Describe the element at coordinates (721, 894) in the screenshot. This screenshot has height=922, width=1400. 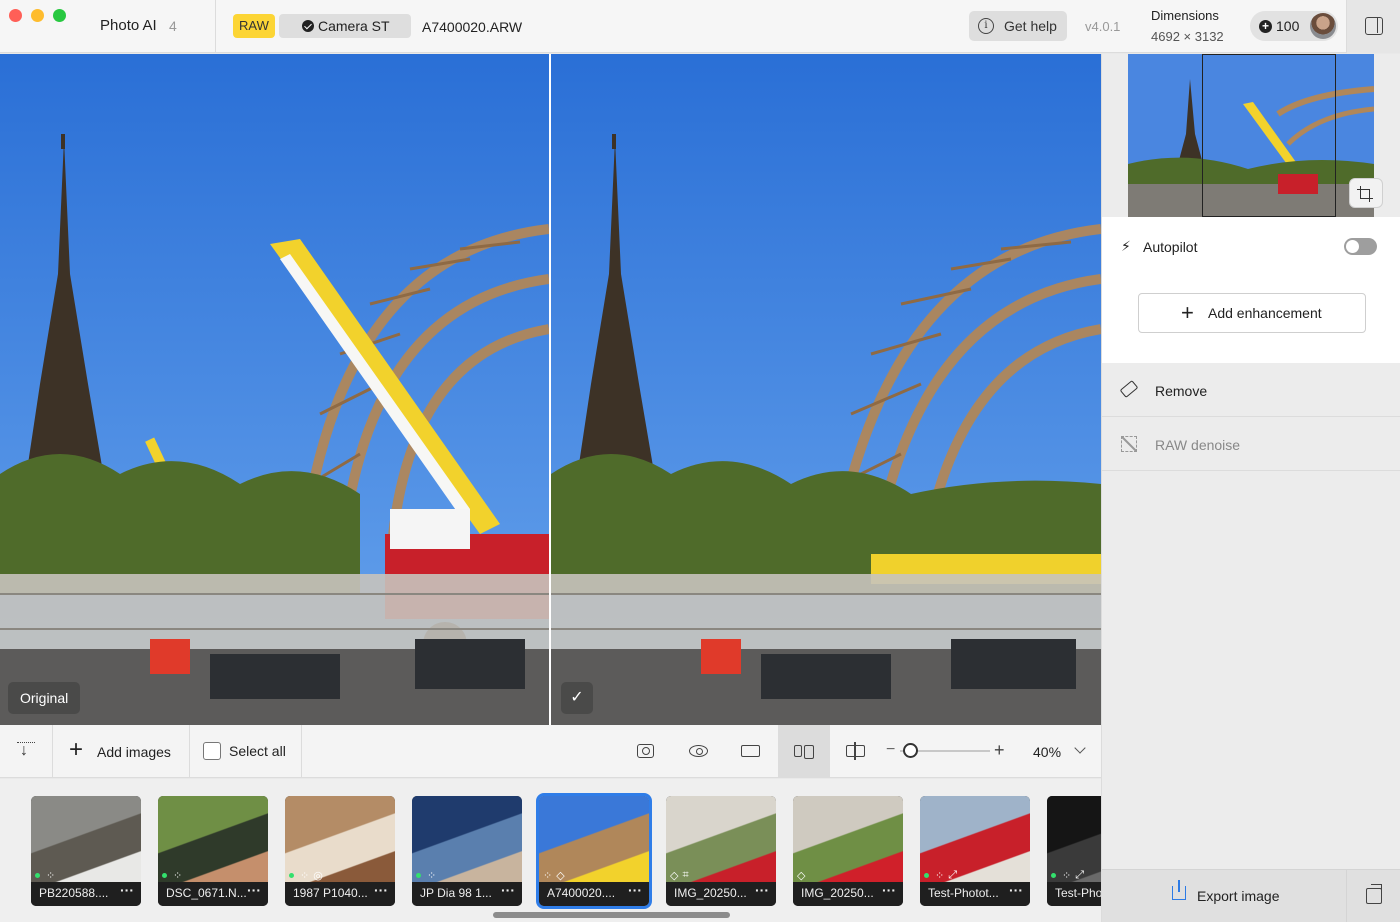
I see `filmstrip-caption: IMG_20250... ···` at that location.